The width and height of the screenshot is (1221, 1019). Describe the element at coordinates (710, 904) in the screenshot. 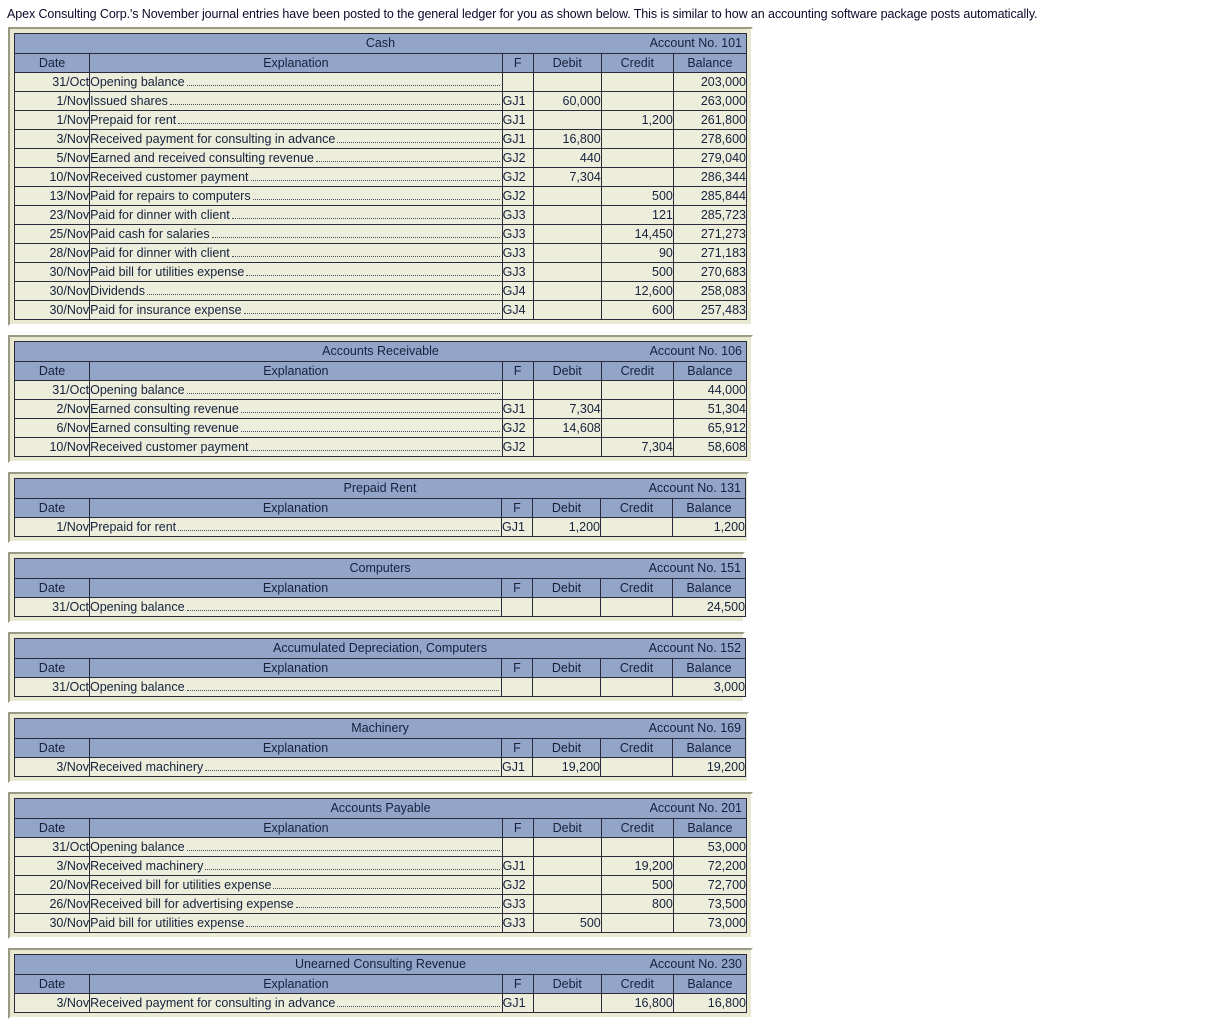

I see `cell-balance: 73,500` at that location.